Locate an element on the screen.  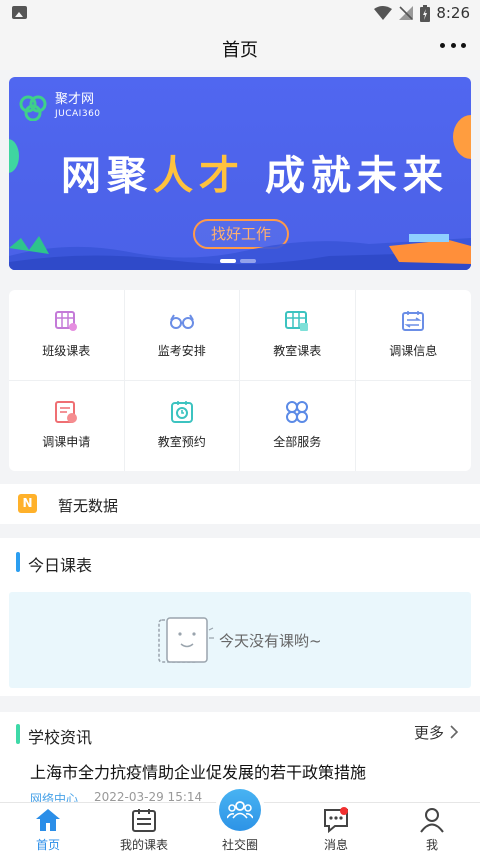
swap-info-icon is located at coordinates (413, 321).